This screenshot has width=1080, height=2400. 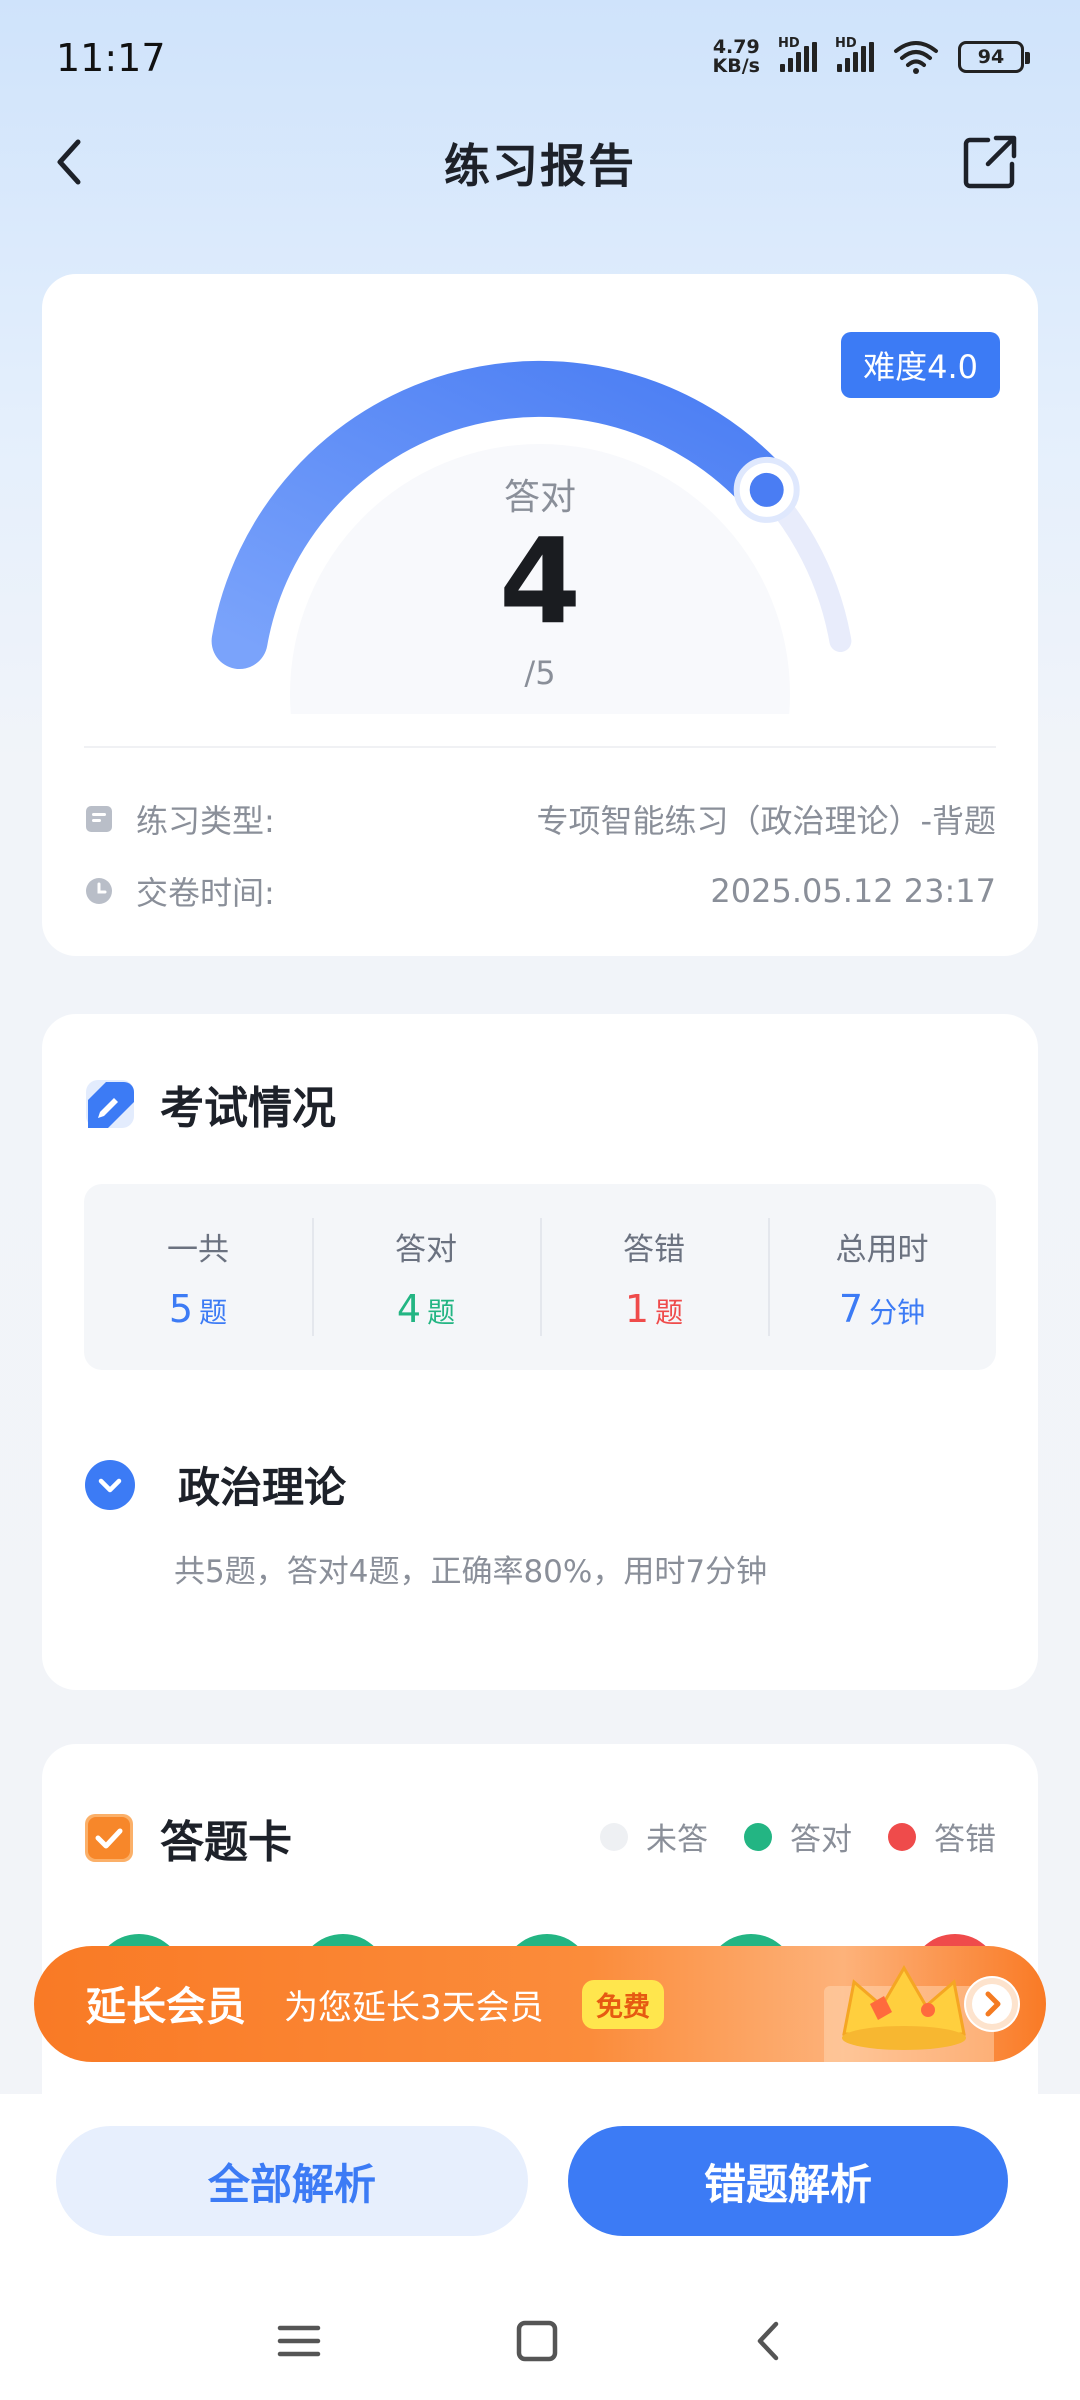 What do you see at coordinates (109, 1838) in the screenshot?
I see `checkbox-icon` at bounding box center [109, 1838].